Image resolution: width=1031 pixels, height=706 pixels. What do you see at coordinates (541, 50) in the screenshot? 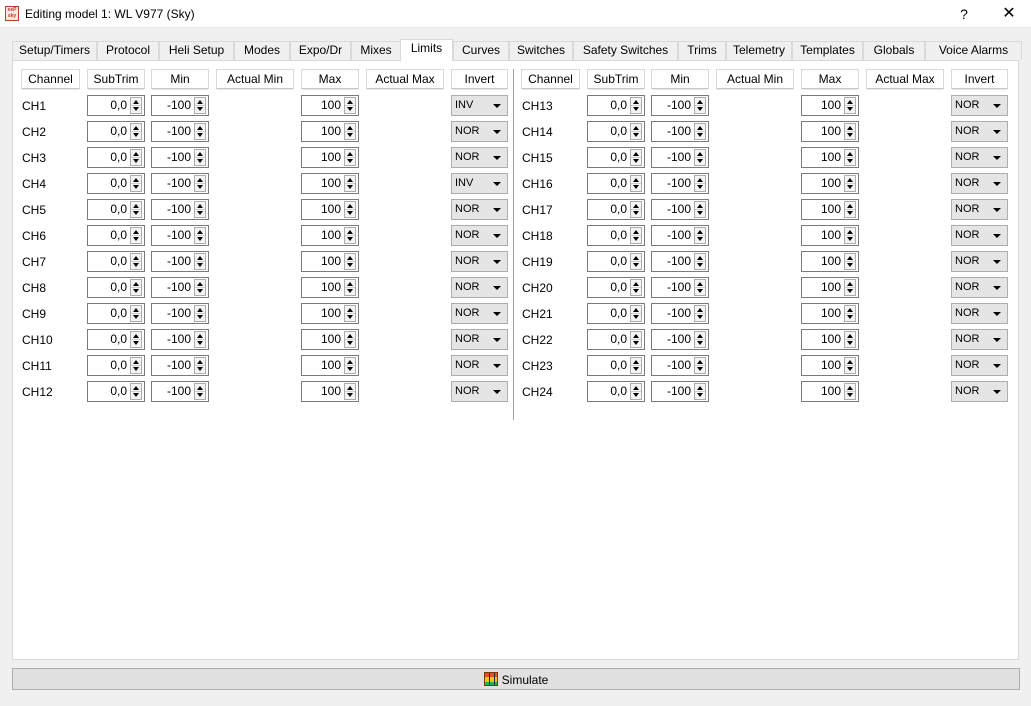
I see `tab-switches: Switches` at bounding box center [541, 50].